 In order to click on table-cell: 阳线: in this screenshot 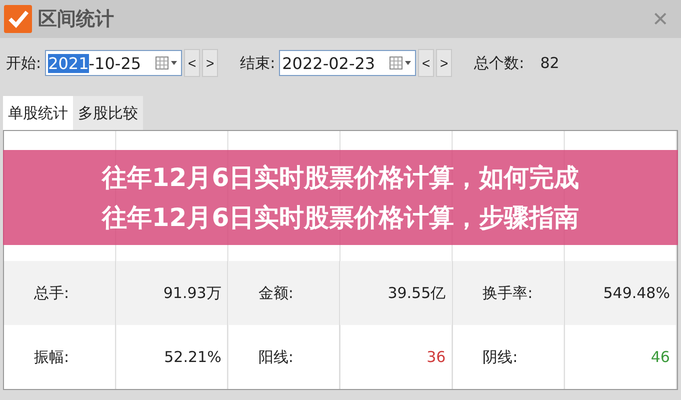, I will do `click(284, 357)`.